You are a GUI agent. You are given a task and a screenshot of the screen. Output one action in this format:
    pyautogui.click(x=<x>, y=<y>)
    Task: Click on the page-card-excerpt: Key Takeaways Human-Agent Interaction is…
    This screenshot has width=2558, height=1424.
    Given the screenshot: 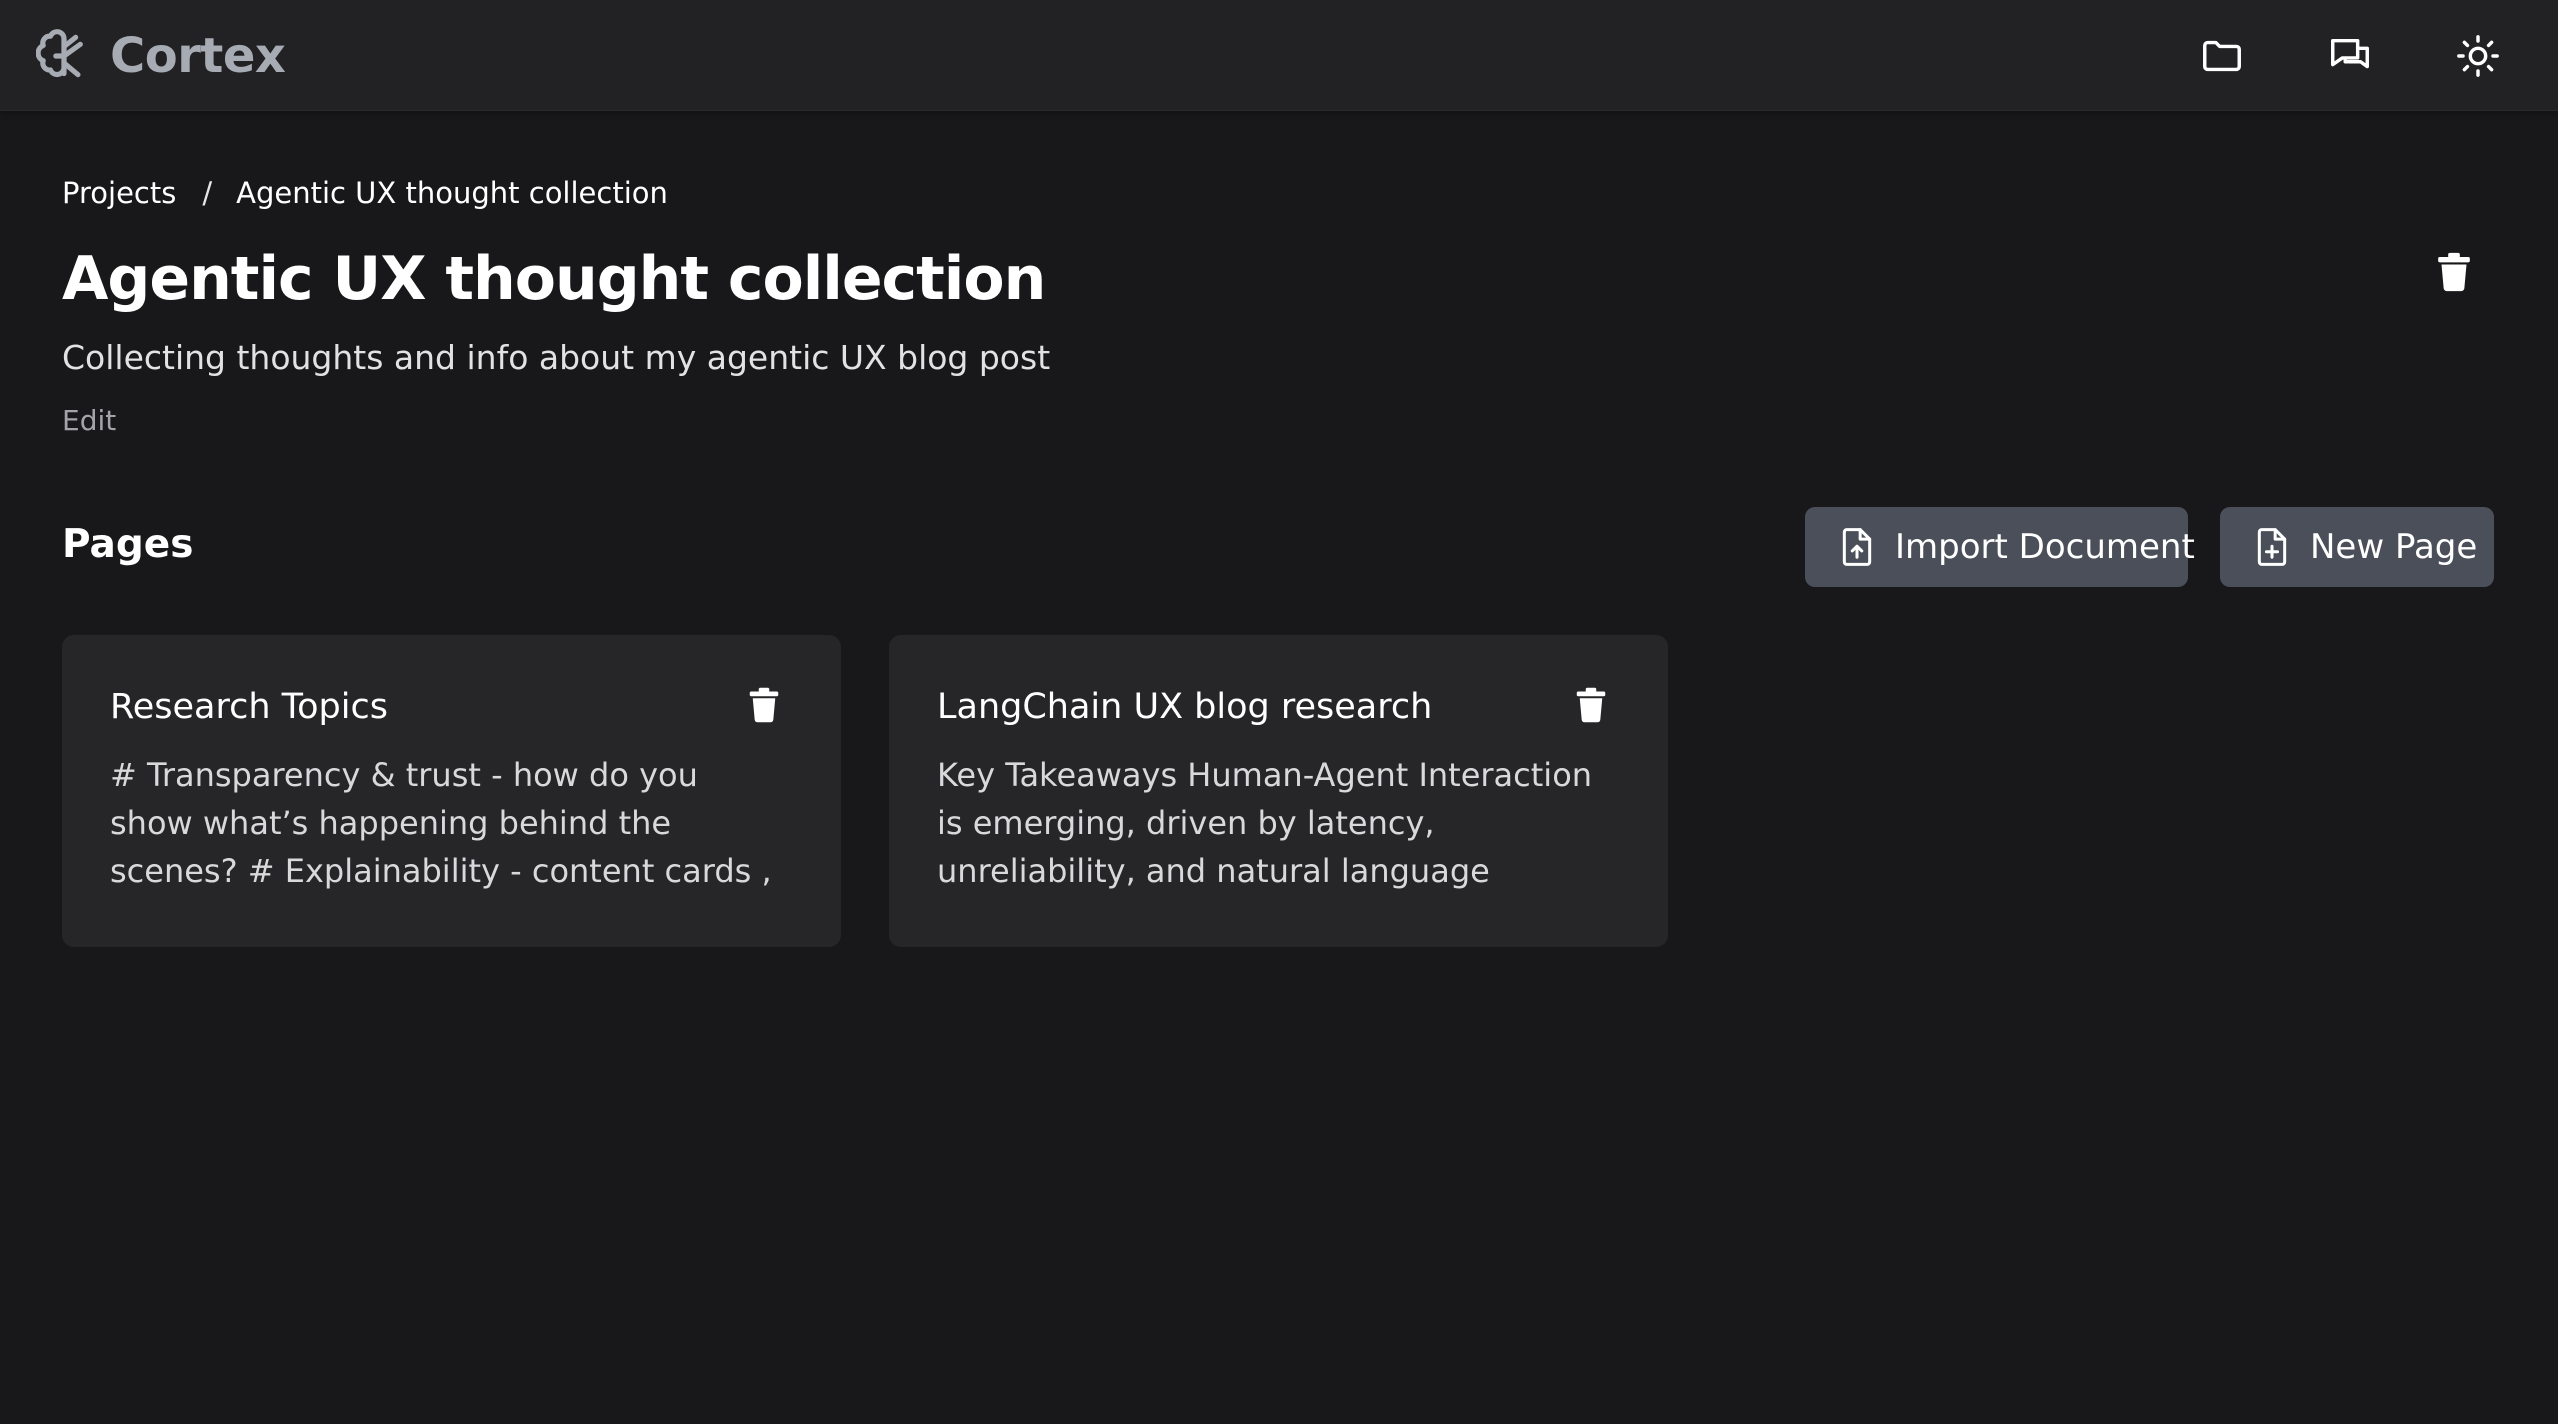 What is the action you would take?
    pyautogui.click(x=1265, y=823)
    